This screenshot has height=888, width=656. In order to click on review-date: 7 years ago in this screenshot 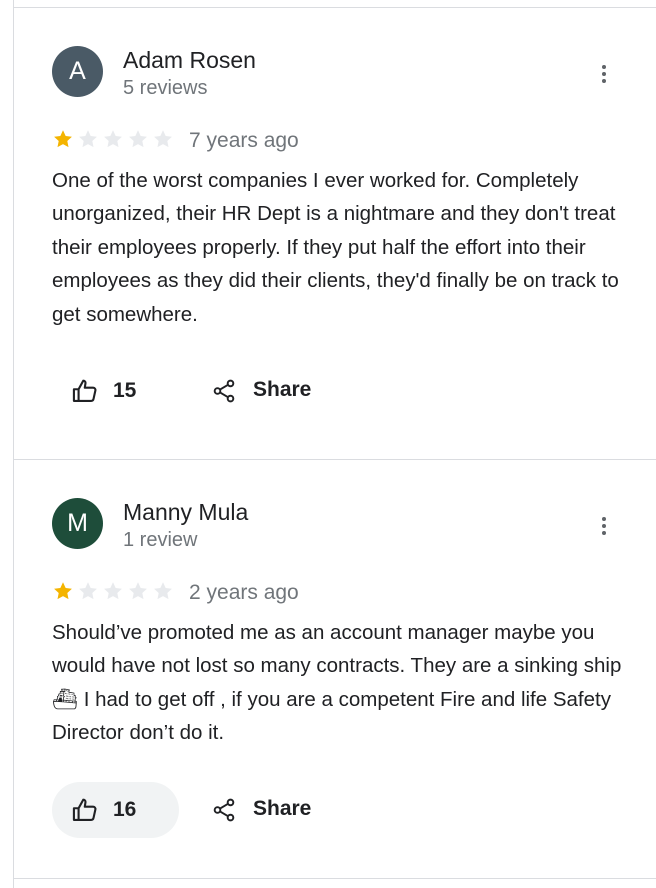, I will do `click(244, 140)`.